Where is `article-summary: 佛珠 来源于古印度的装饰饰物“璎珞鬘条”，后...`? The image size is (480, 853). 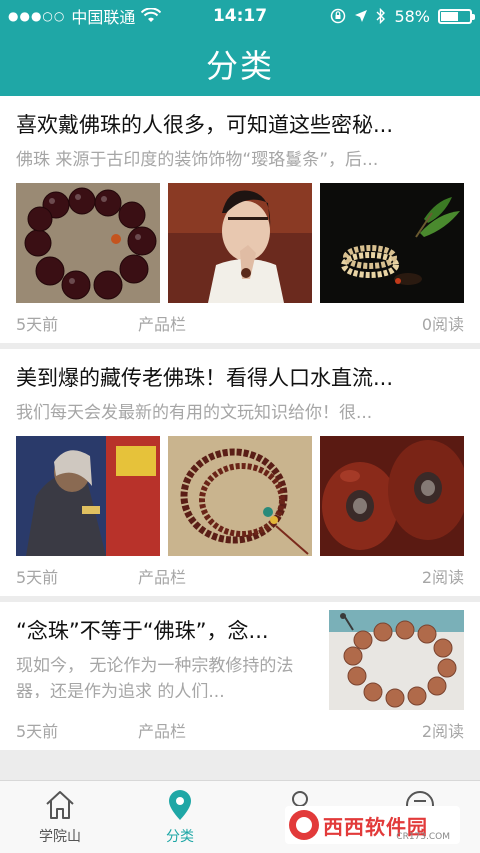
article-summary: 佛珠 来源于古印度的装饰饰物“璎珞鬘条”，后... is located at coordinates (197, 160).